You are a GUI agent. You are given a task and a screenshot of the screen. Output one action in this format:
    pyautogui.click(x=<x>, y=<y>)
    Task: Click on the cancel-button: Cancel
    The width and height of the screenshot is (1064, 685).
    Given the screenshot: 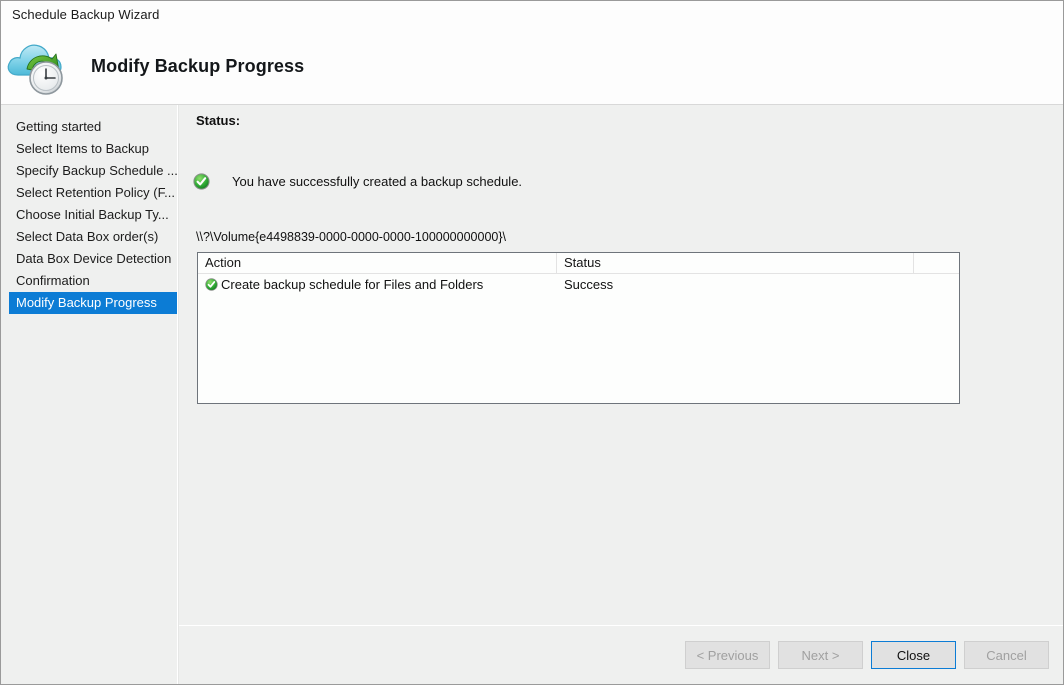 What is the action you would take?
    pyautogui.click(x=1006, y=655)
    